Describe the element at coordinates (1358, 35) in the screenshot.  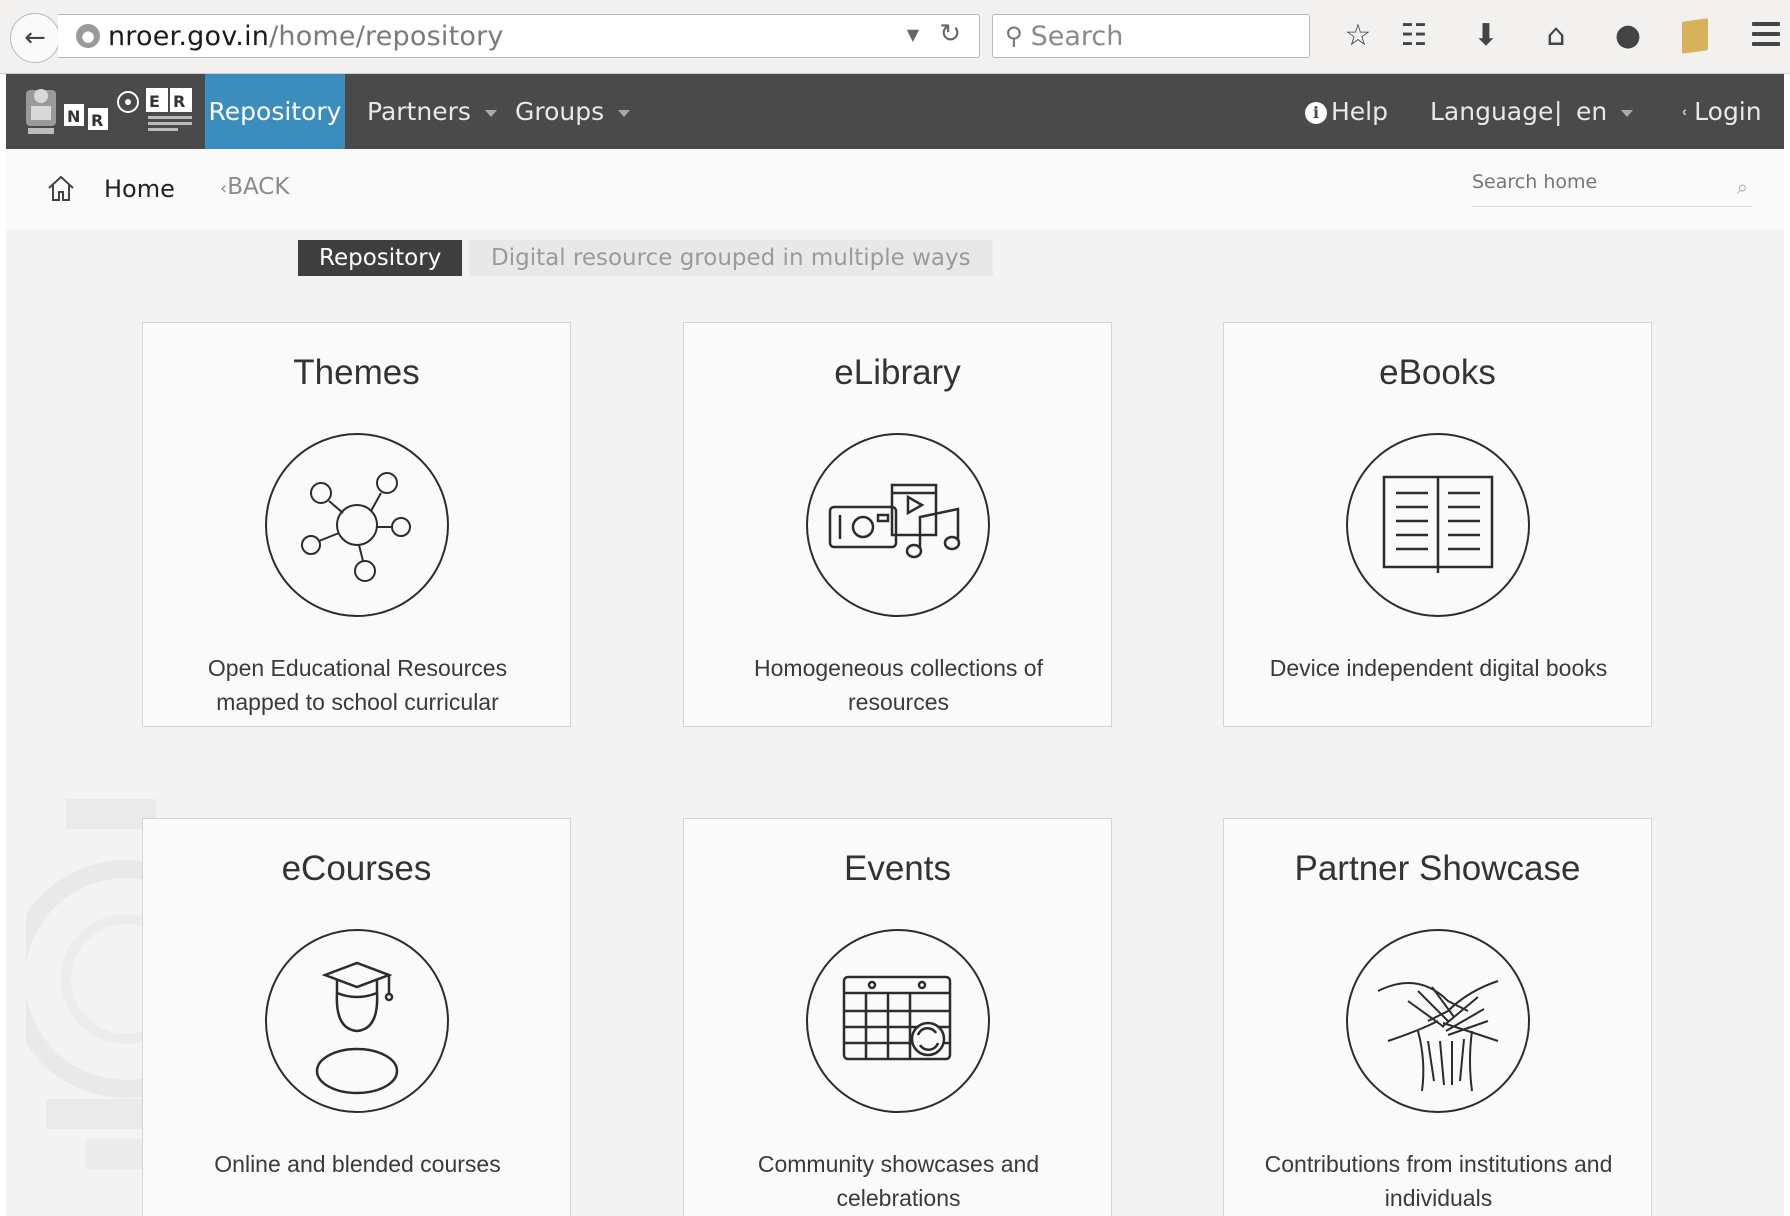
I see `star-icon: ☆` at that location.